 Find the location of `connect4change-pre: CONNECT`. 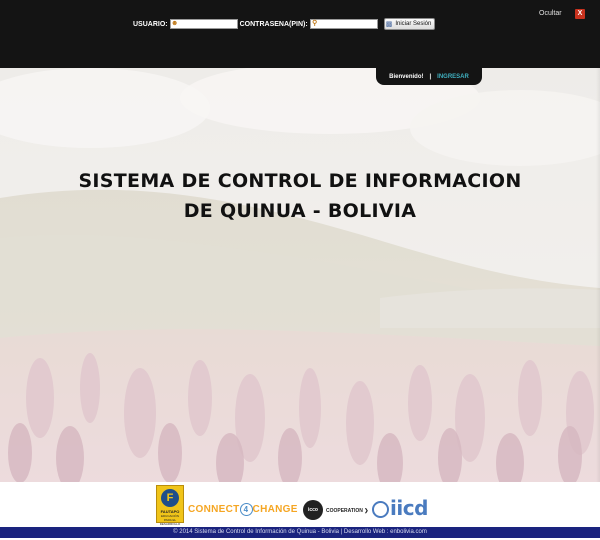

connect4change-pre: CONNECT is located at coordinates (214, 510).